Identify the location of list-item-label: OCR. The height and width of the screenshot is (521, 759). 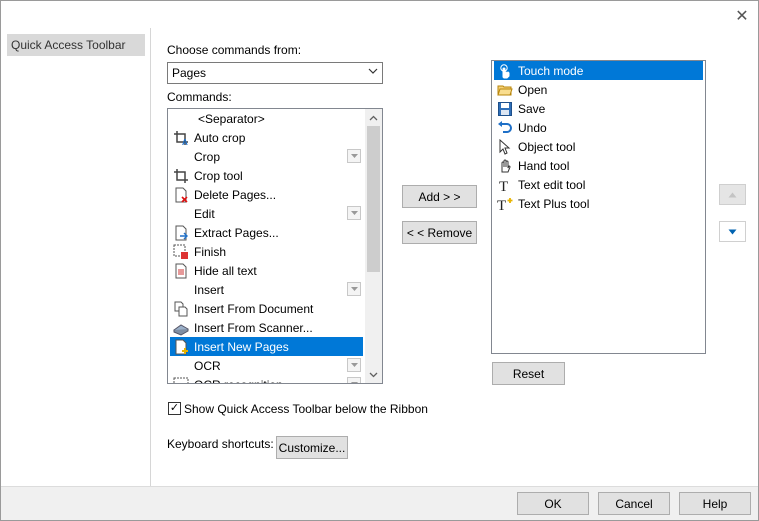
(207, 365).